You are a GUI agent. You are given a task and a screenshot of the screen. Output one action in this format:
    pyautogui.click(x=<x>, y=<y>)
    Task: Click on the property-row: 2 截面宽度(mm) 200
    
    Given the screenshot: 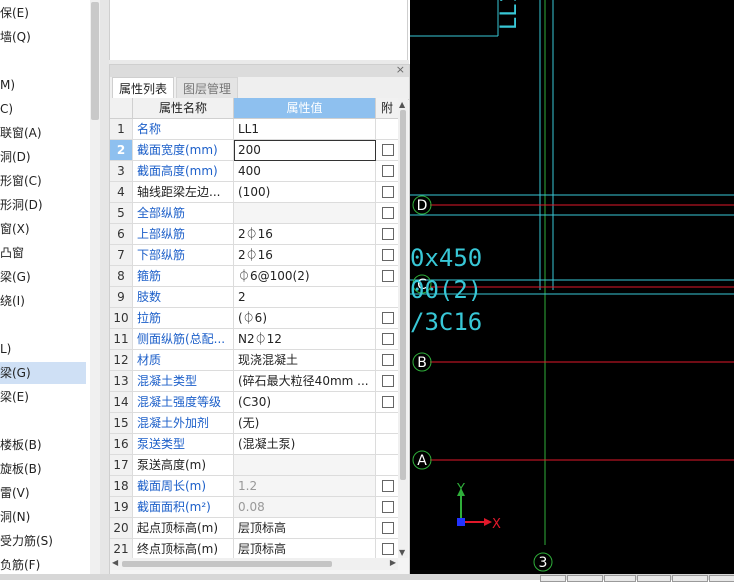 What is the action you would take?
    pyautogui.click(x=254, y=150)
    